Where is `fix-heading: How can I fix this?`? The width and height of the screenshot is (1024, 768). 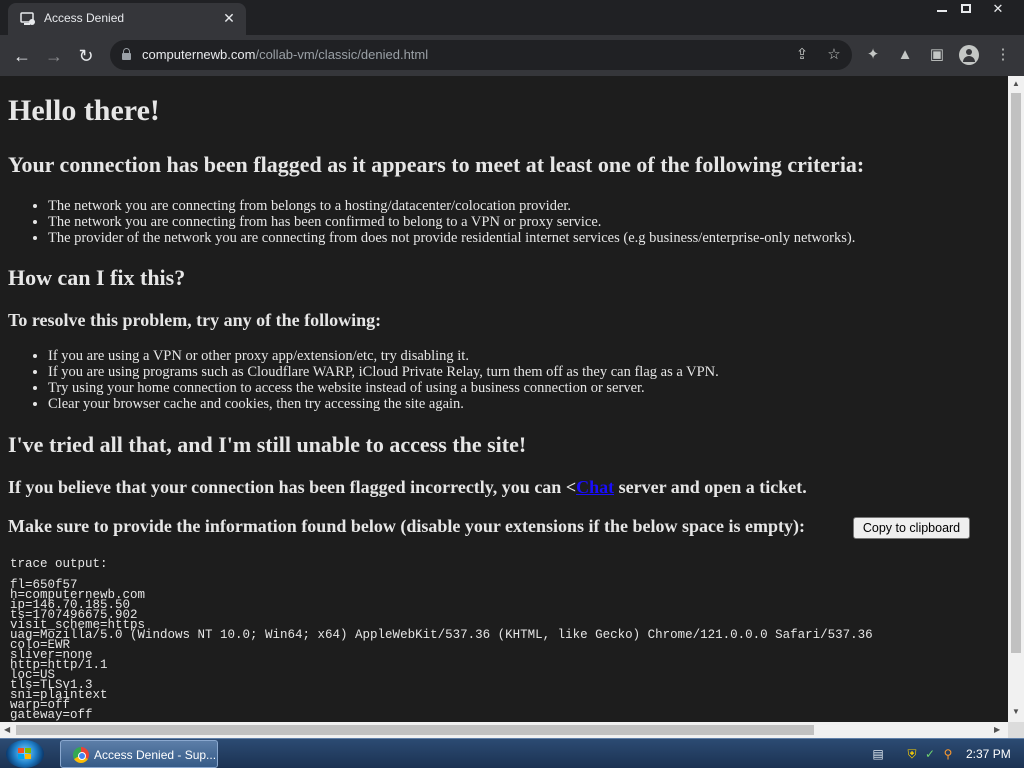 fix-heading: How can I fix this? is located at coordinates (97, 277).